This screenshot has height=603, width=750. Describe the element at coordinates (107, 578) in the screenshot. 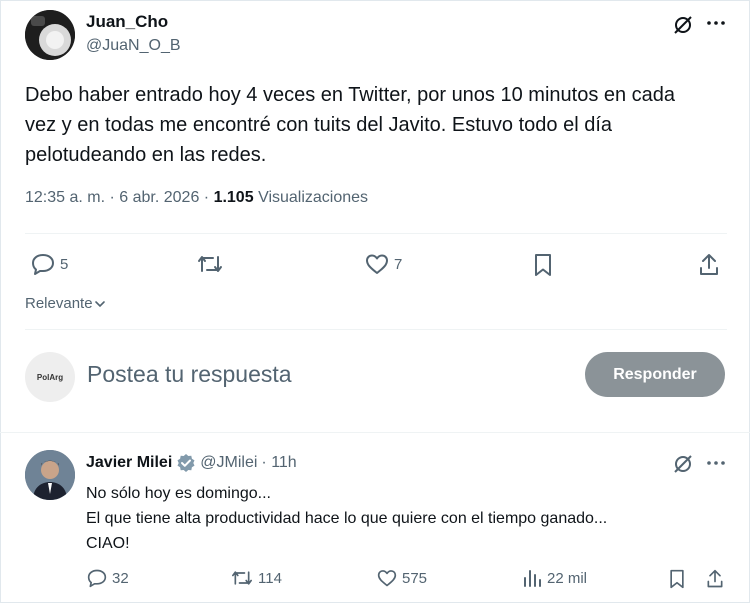

I see `reply-action: 32` at that location.